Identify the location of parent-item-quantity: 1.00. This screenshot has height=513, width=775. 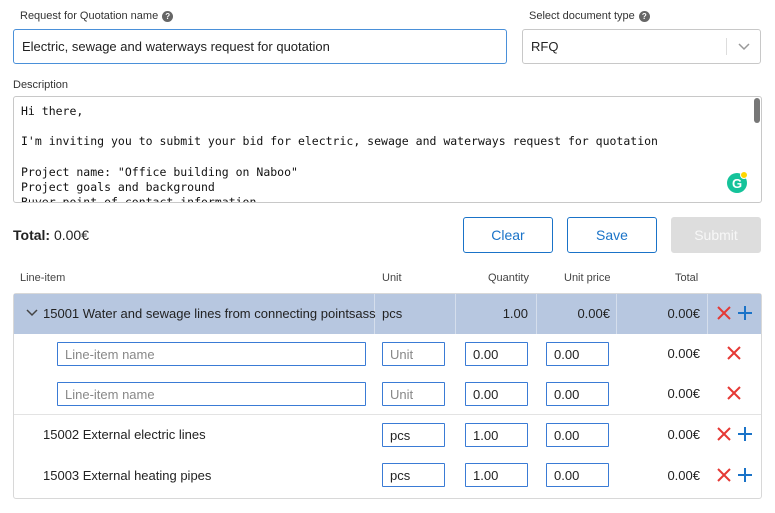
(515, 313).